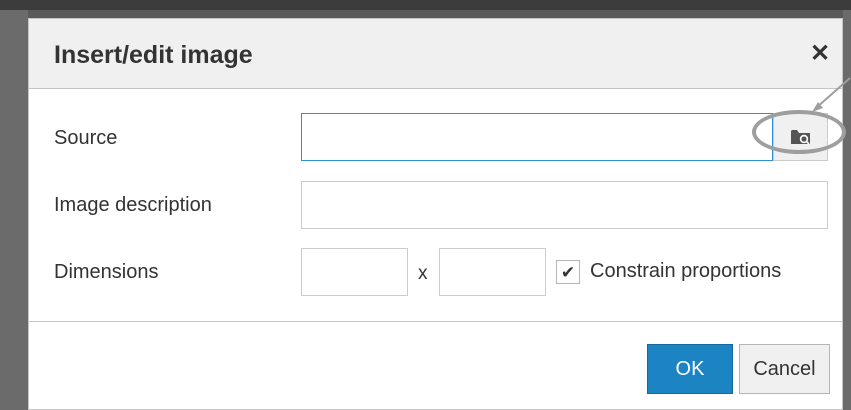  What do you see at coordinates (133, 205) in the screenshot?
I see `image-description-label: Image description` at bounding box center [133, 205].